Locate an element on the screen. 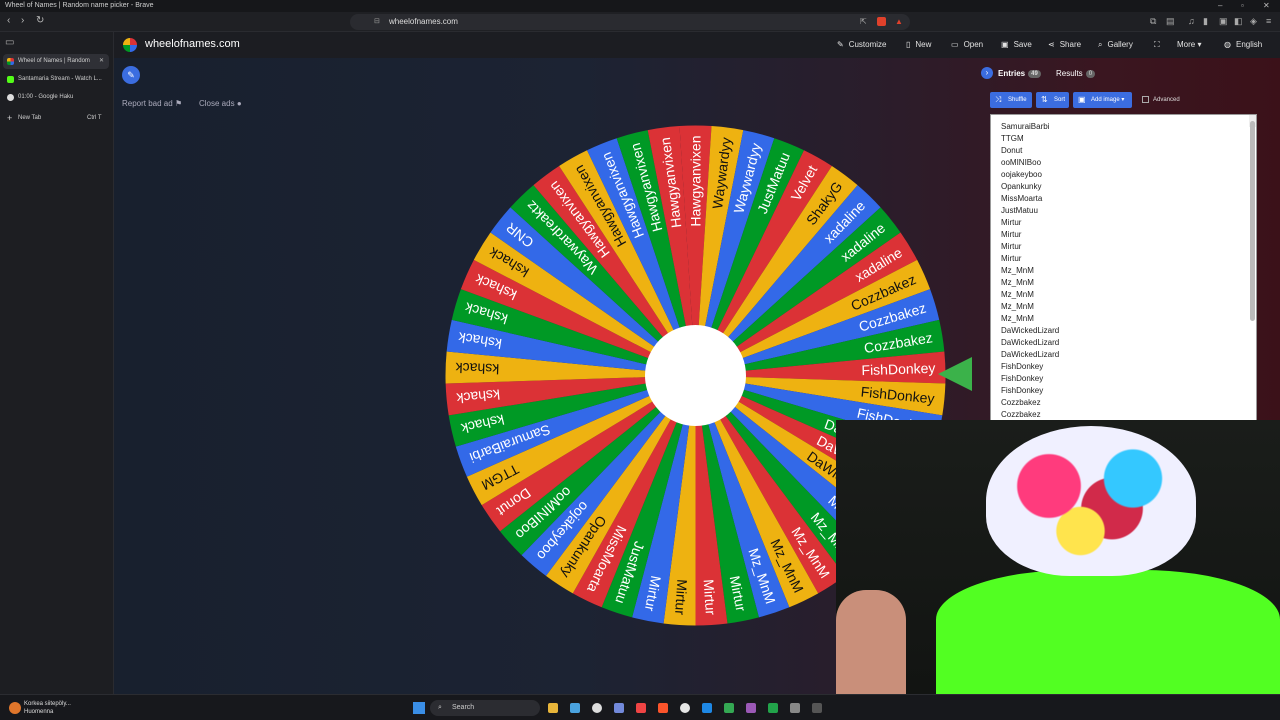 This screenshot has width=1280, height=720. settings-icon is located at coordinates (795, 708).